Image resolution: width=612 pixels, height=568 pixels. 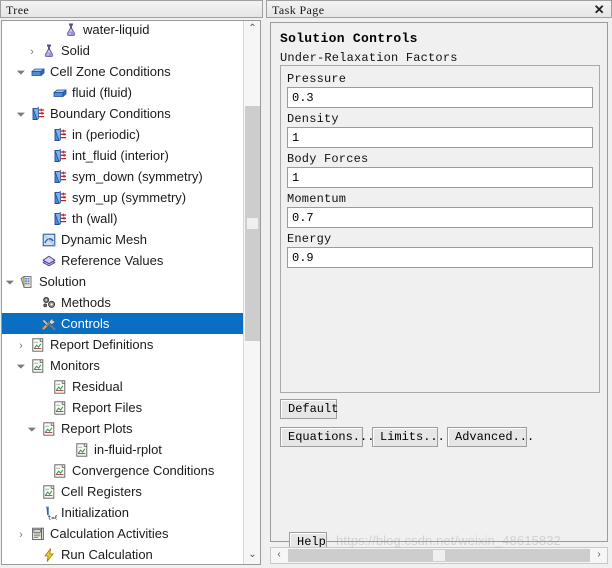 I want to click on field-label: Momentum, so click(x=317, y=199).